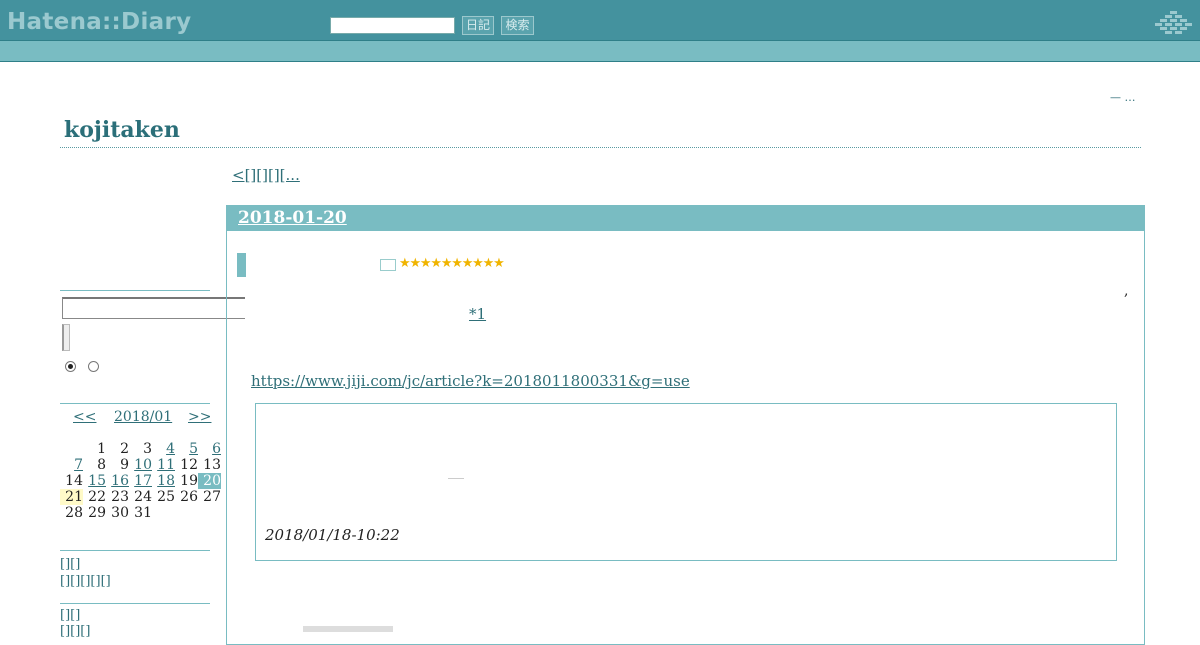  I want to click on sub-bar, so click(600, 51).